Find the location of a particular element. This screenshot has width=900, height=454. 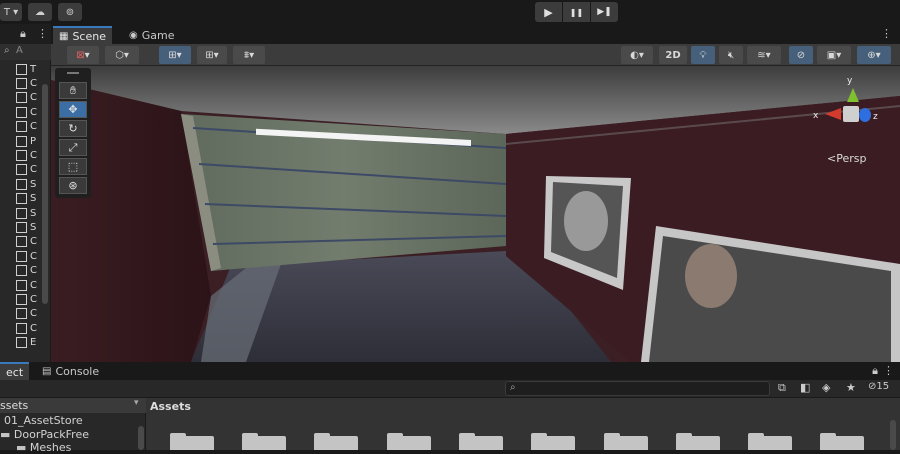

tree-item: ▬ DoorPackFree is located at coordinates (44, 434).